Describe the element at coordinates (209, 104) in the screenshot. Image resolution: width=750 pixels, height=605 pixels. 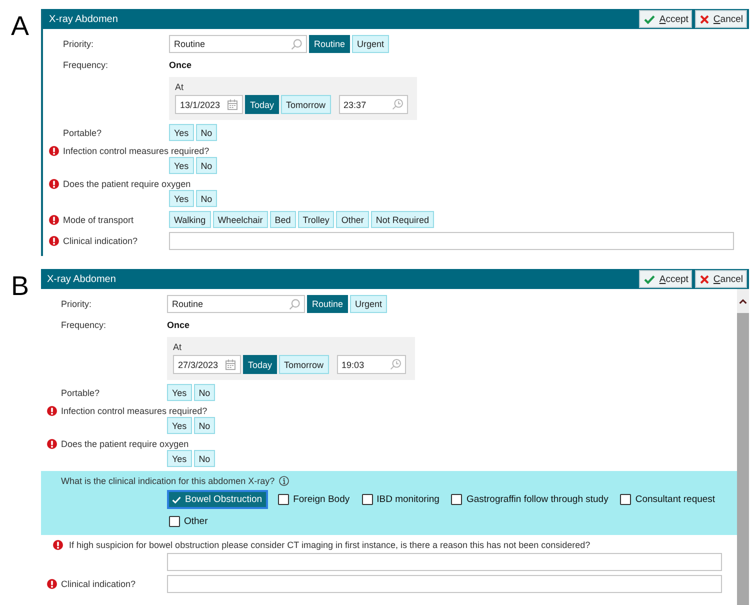
I see `date-field: 13/1/2023` at that location.